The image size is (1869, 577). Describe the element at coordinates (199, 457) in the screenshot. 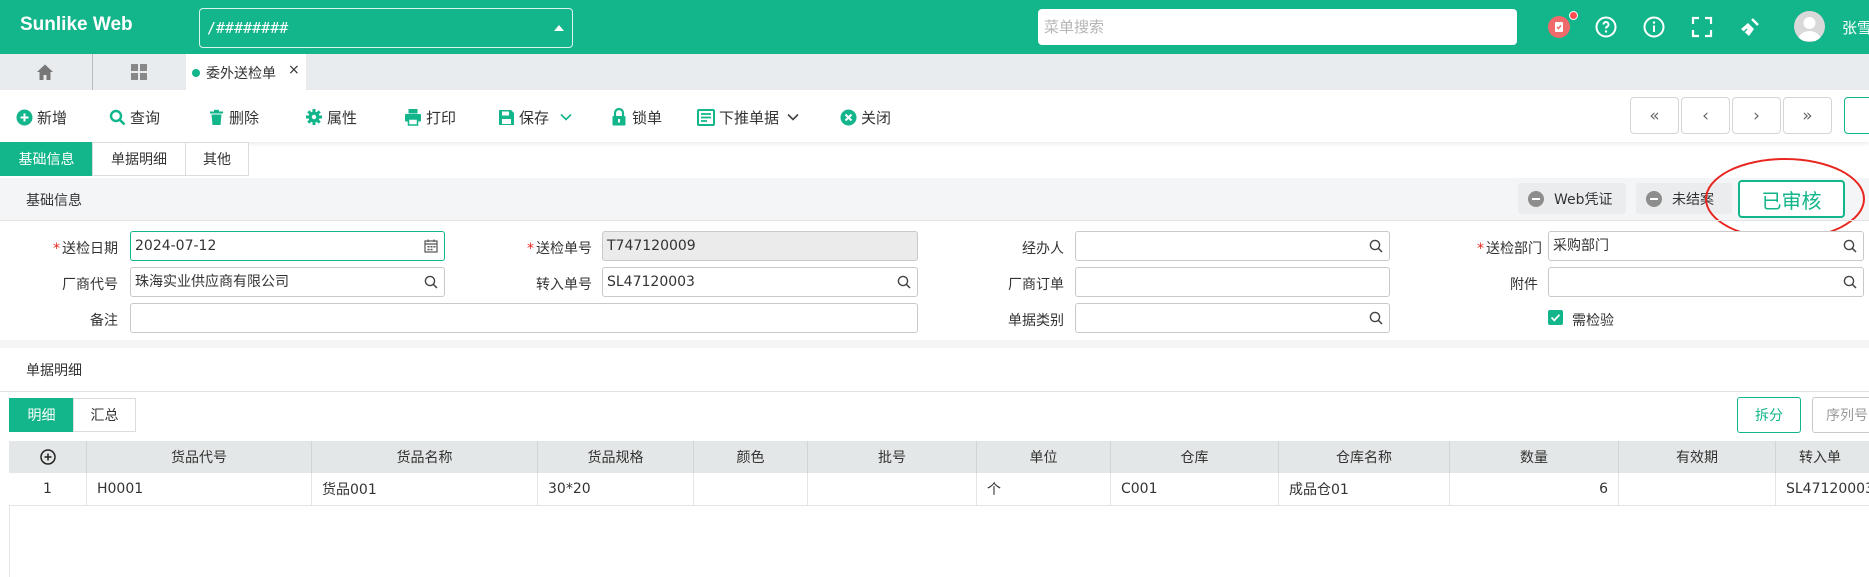

I see `column-header: 货品代号` at that location.